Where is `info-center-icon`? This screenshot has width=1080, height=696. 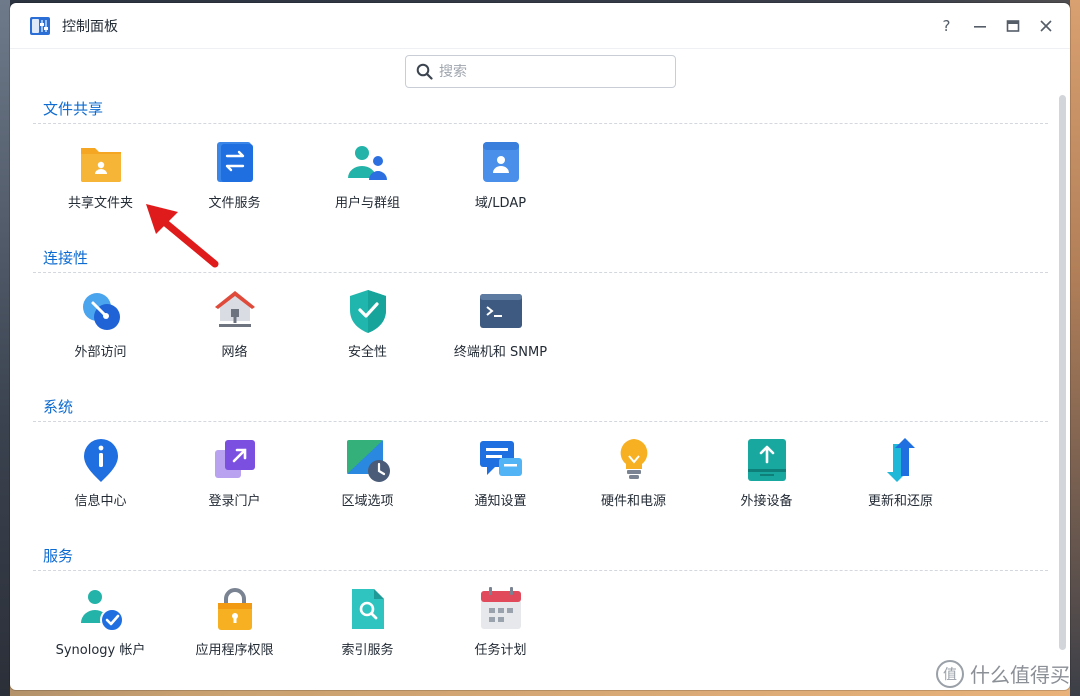 info-center-icon is located at coordinates (101, 460).